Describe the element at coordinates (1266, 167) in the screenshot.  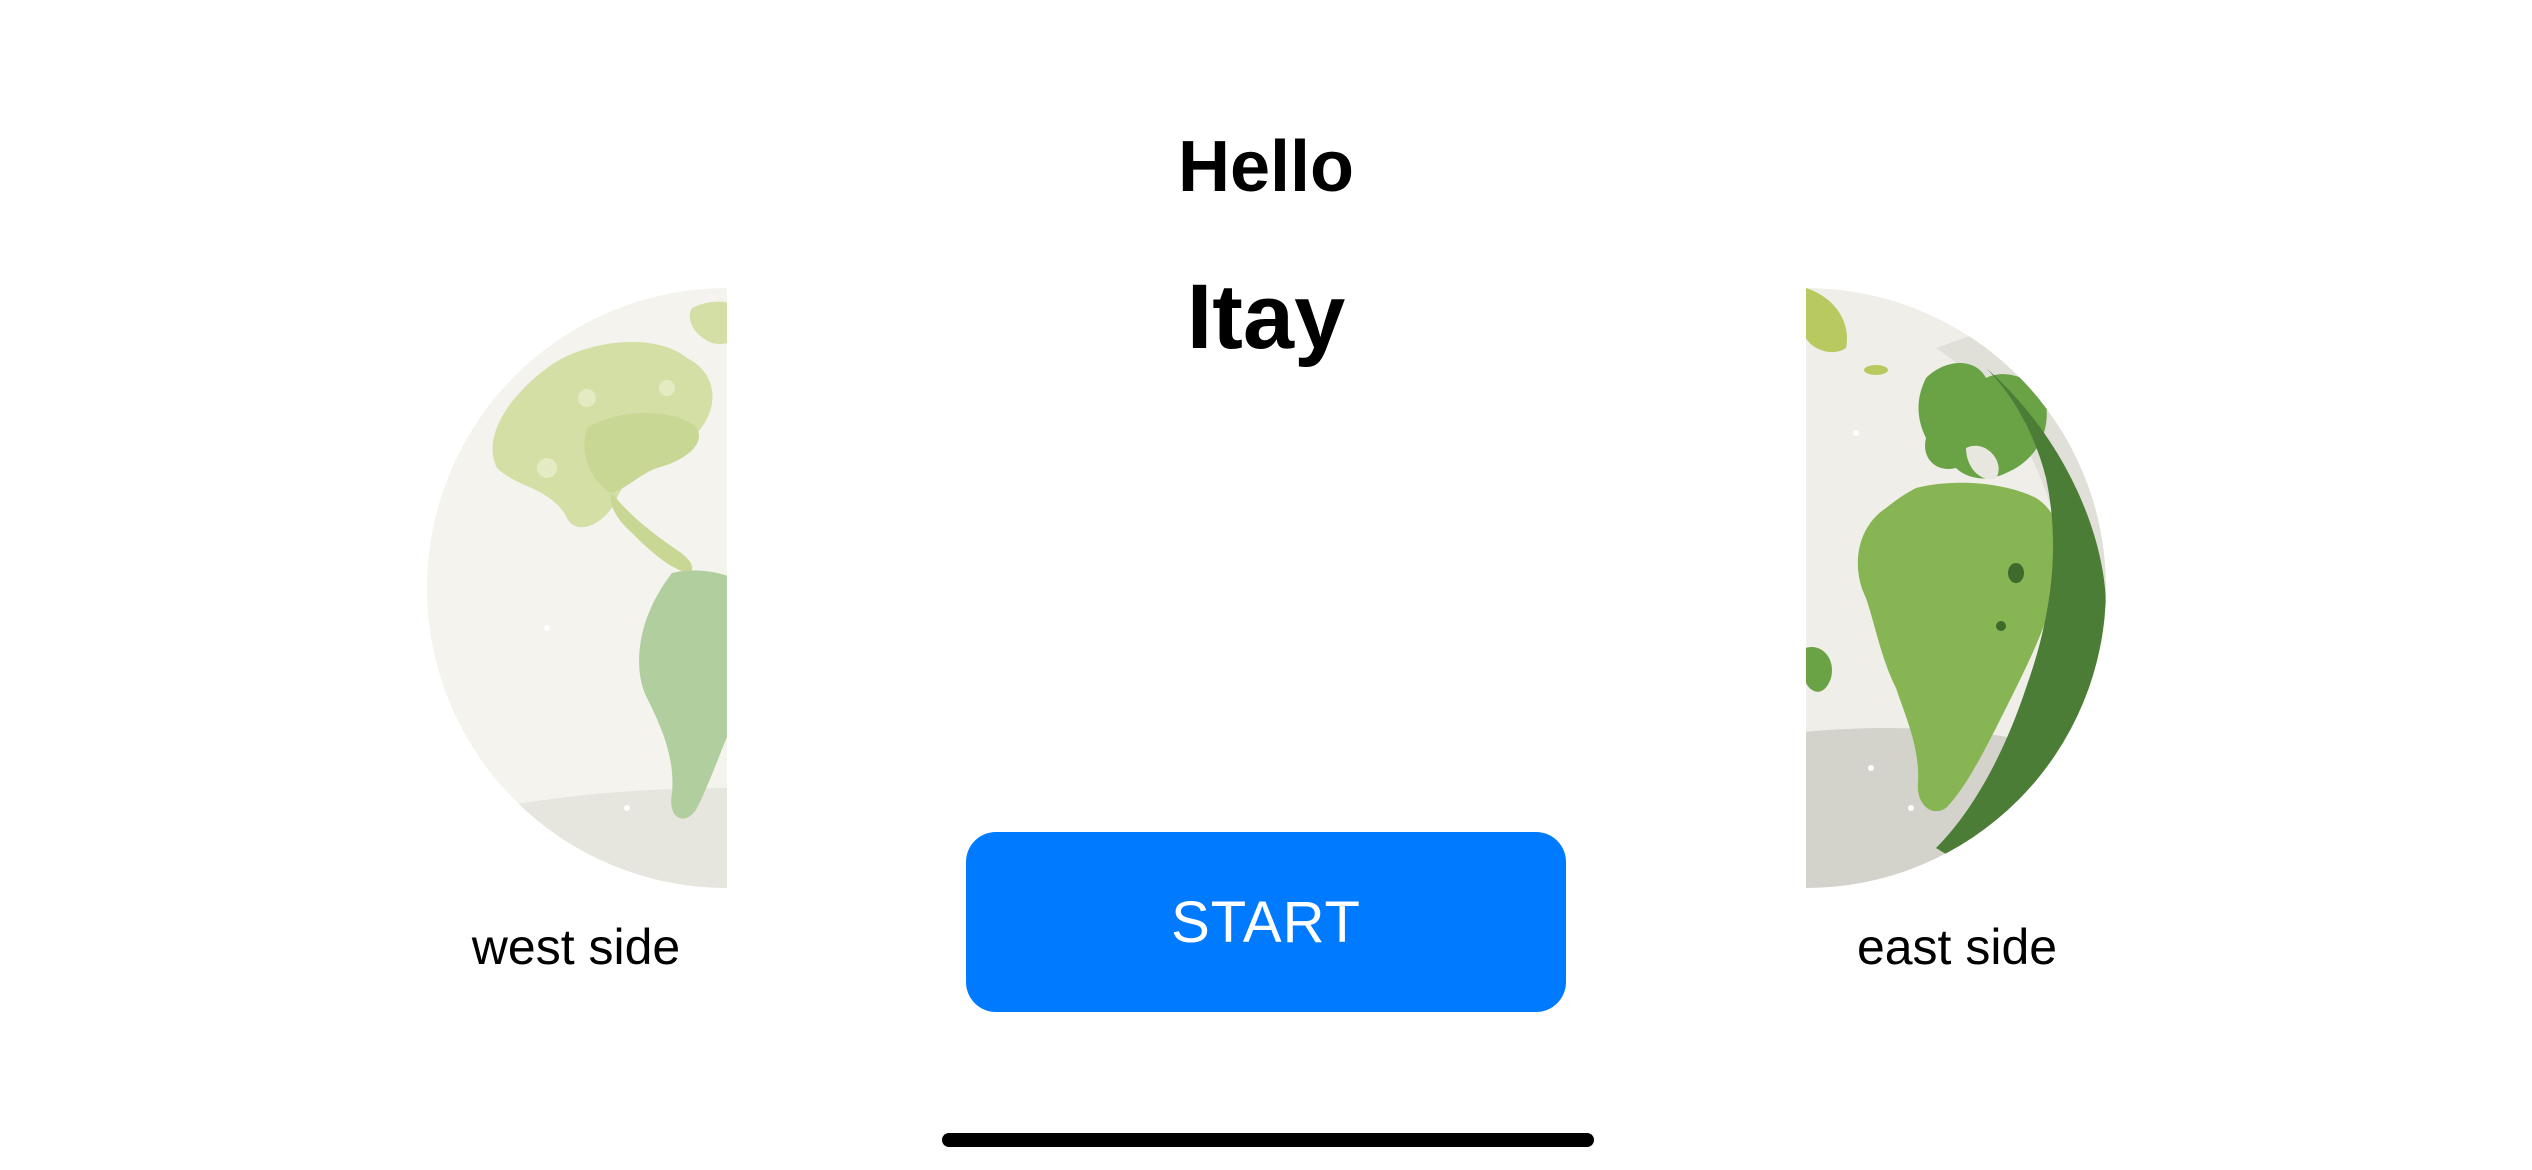
I see `greeting-text: Hello` at that location.